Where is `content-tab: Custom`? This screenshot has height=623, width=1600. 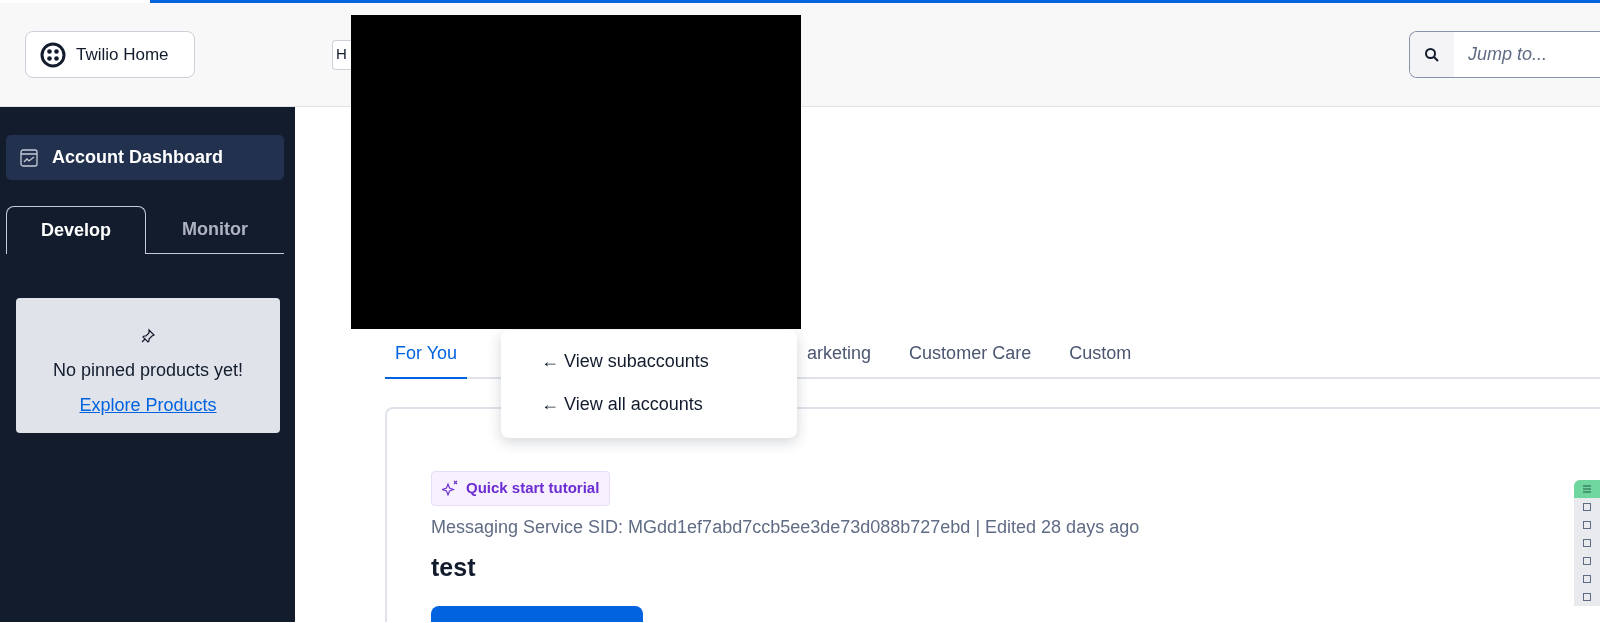 content-tab: Custom is located at coordinates (1100, 353).